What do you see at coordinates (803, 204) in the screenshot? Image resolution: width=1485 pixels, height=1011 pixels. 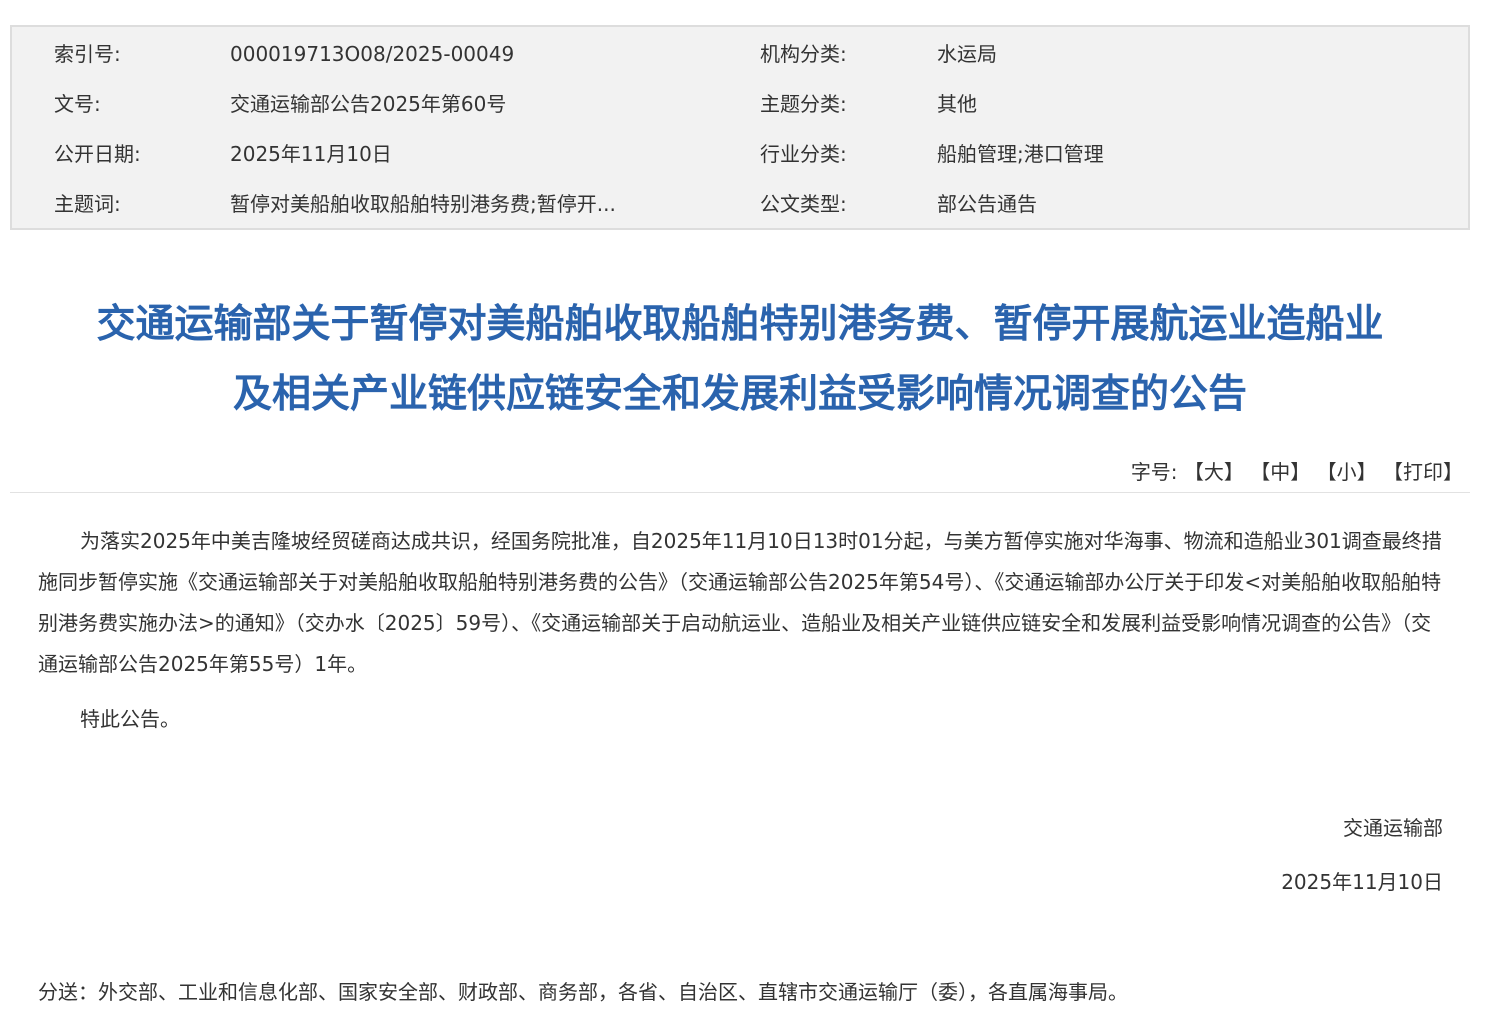 I see `document-type-label: 公文类型:` at bounding box center [803, 204].